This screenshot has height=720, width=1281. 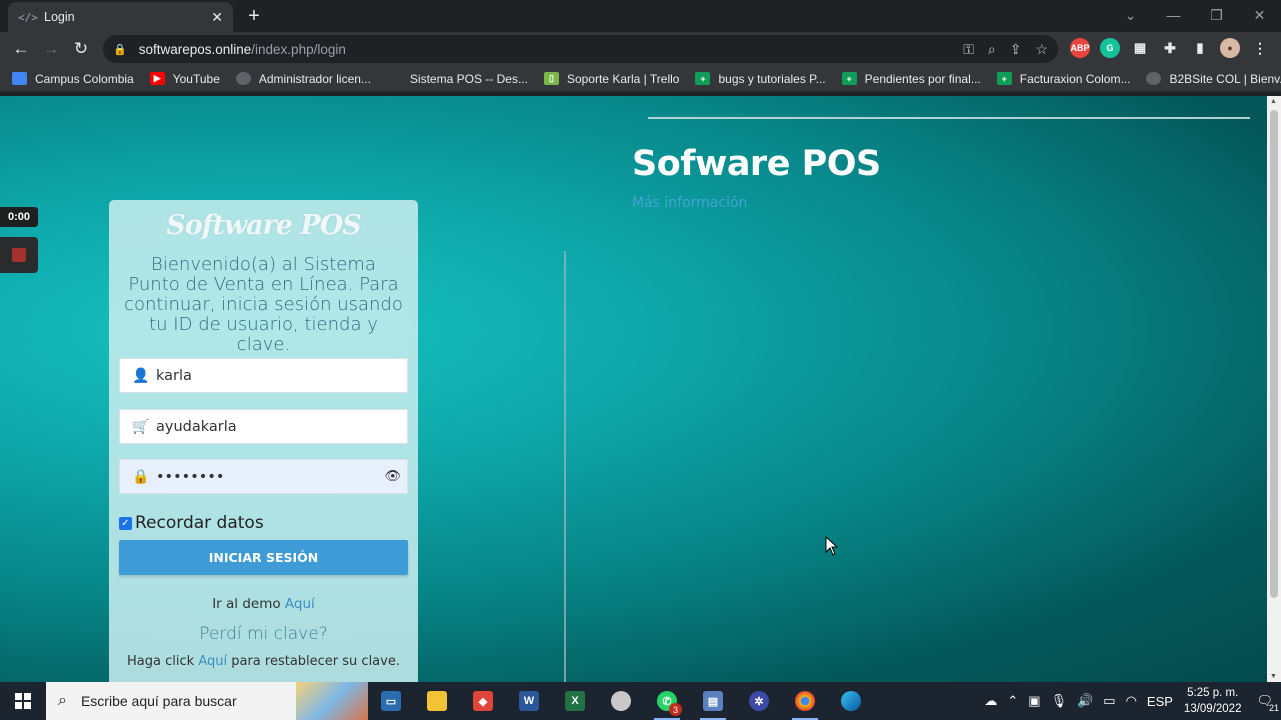 What do you see at coordinates (263, 476) in the screenshot?
I see `password-input: 🔒 •••••••• 👁` at bounding box center [263, 476].